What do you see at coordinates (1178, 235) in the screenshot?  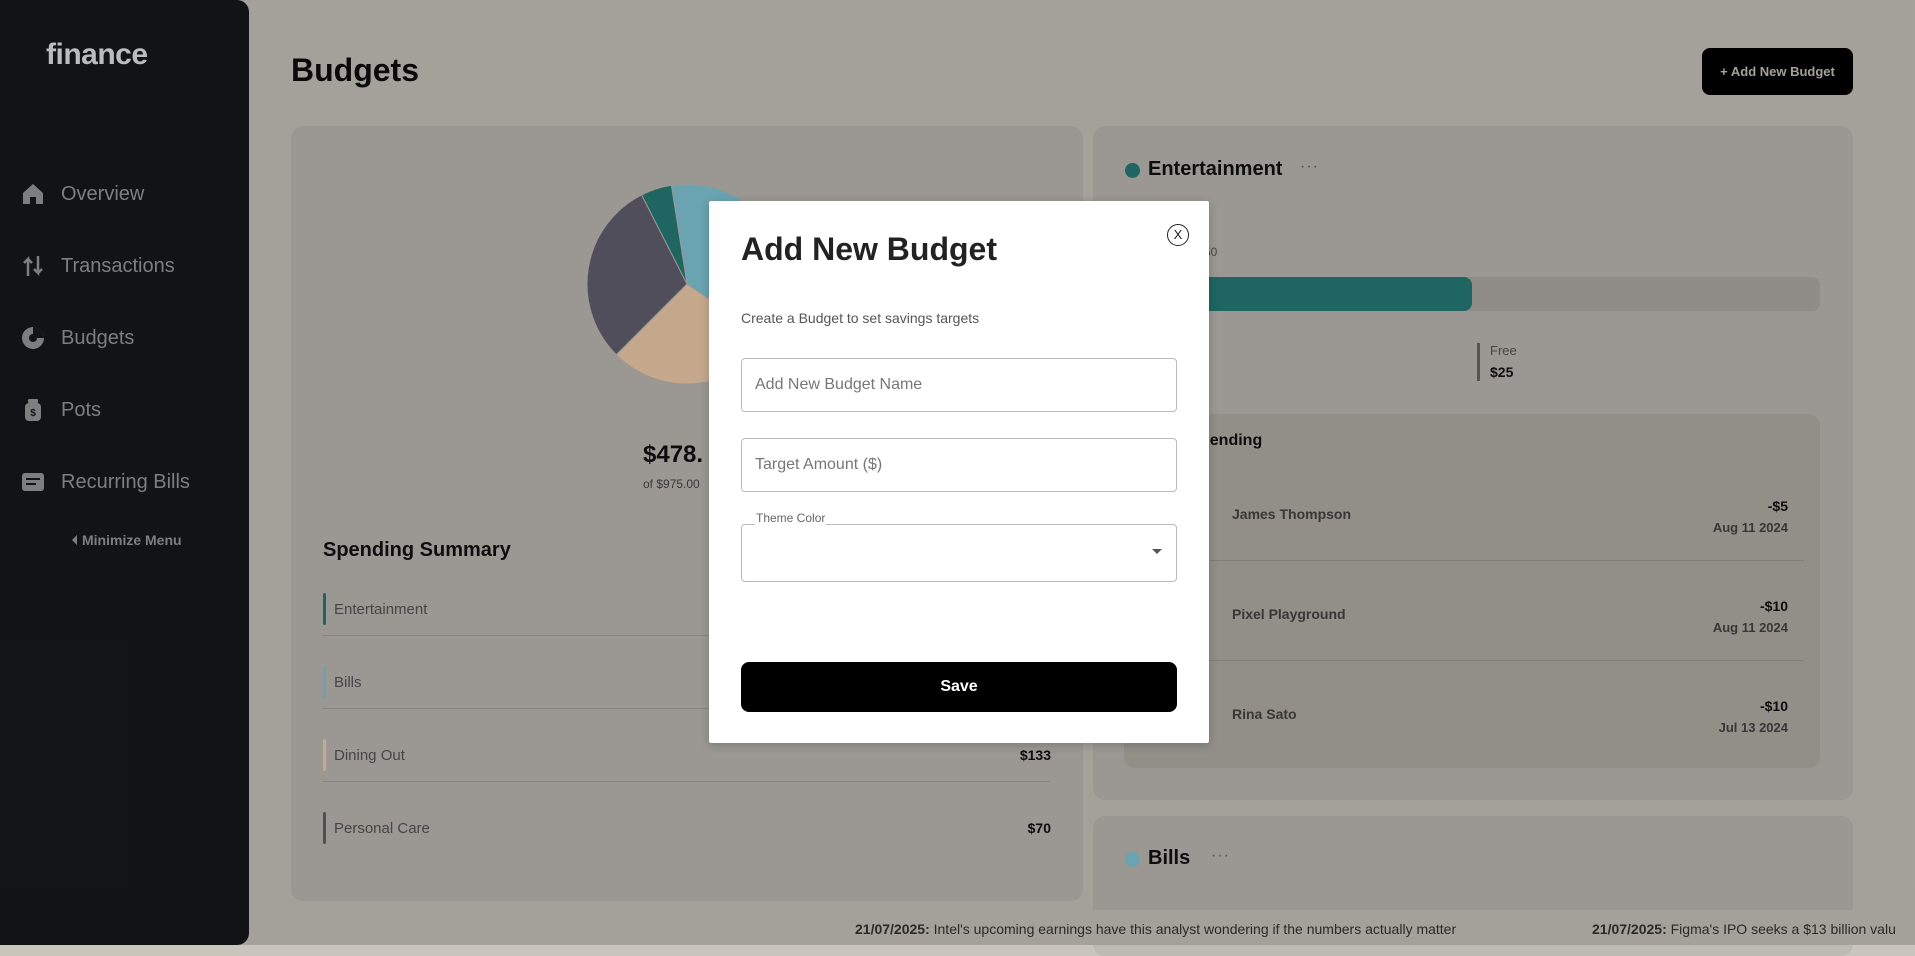 I see `close-icon: X` at bounding box center [1178, 235].